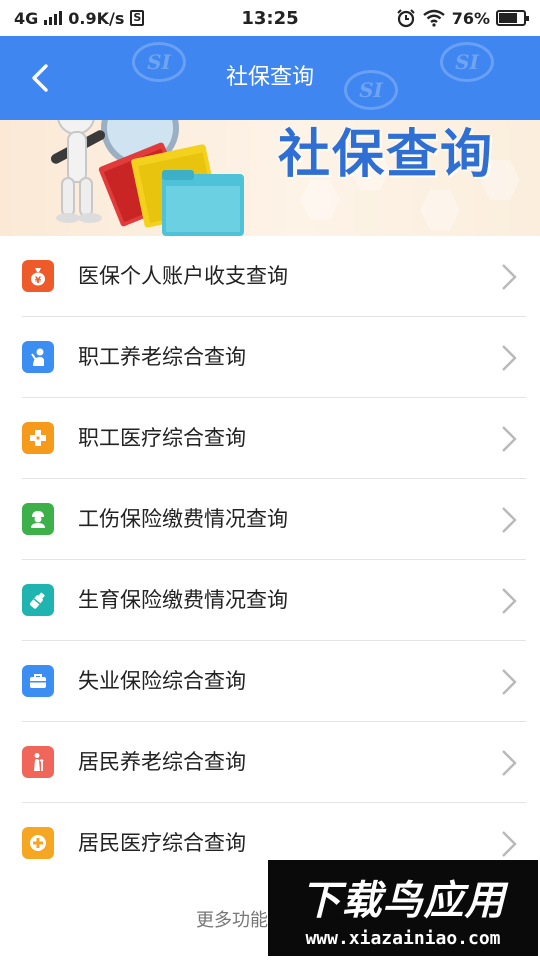 This screenshot has height=960, width=540. What do you see at coordinates (440, 210) in the screenshot?
I see `hexagon-decoration` at bounding box center [440, 210].